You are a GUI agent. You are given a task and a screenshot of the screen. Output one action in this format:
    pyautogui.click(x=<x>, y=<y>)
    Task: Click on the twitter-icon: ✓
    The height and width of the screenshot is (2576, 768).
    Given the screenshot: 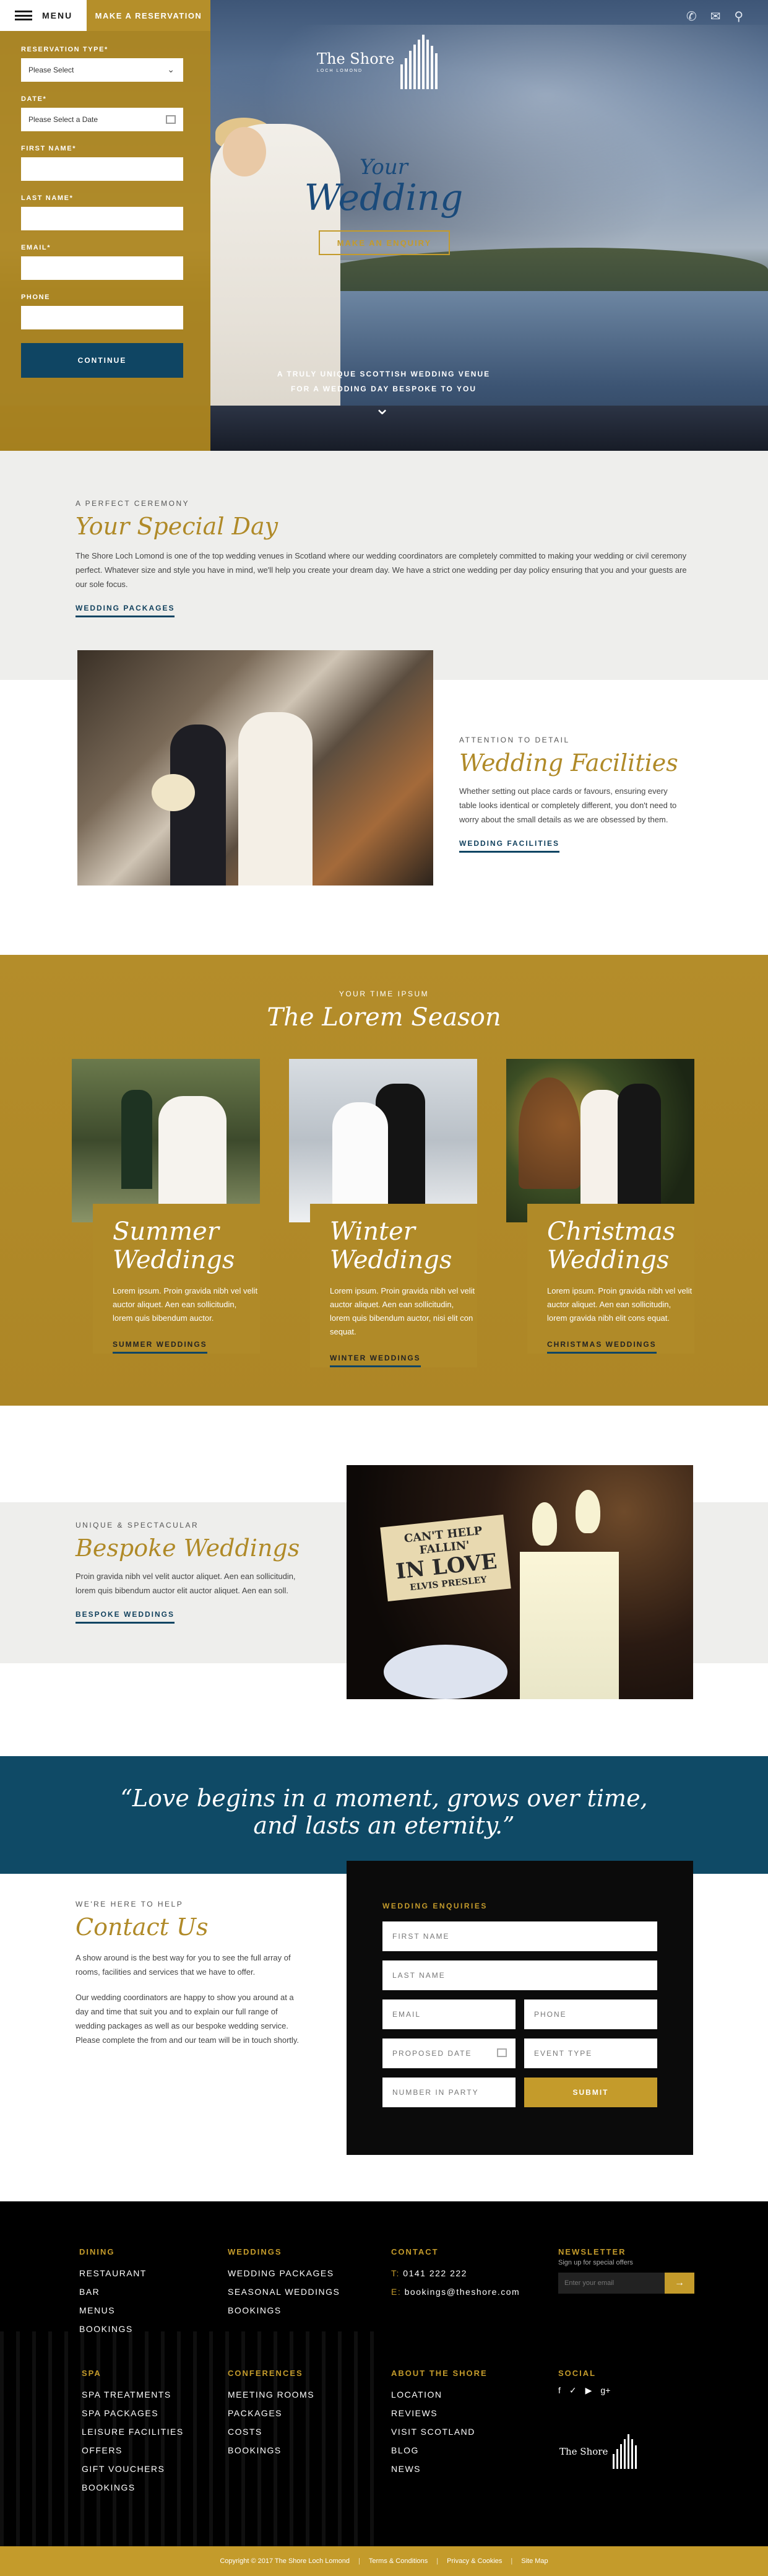 What is the action you would take?
    pyautogui.click(x=573, y=2390)
    